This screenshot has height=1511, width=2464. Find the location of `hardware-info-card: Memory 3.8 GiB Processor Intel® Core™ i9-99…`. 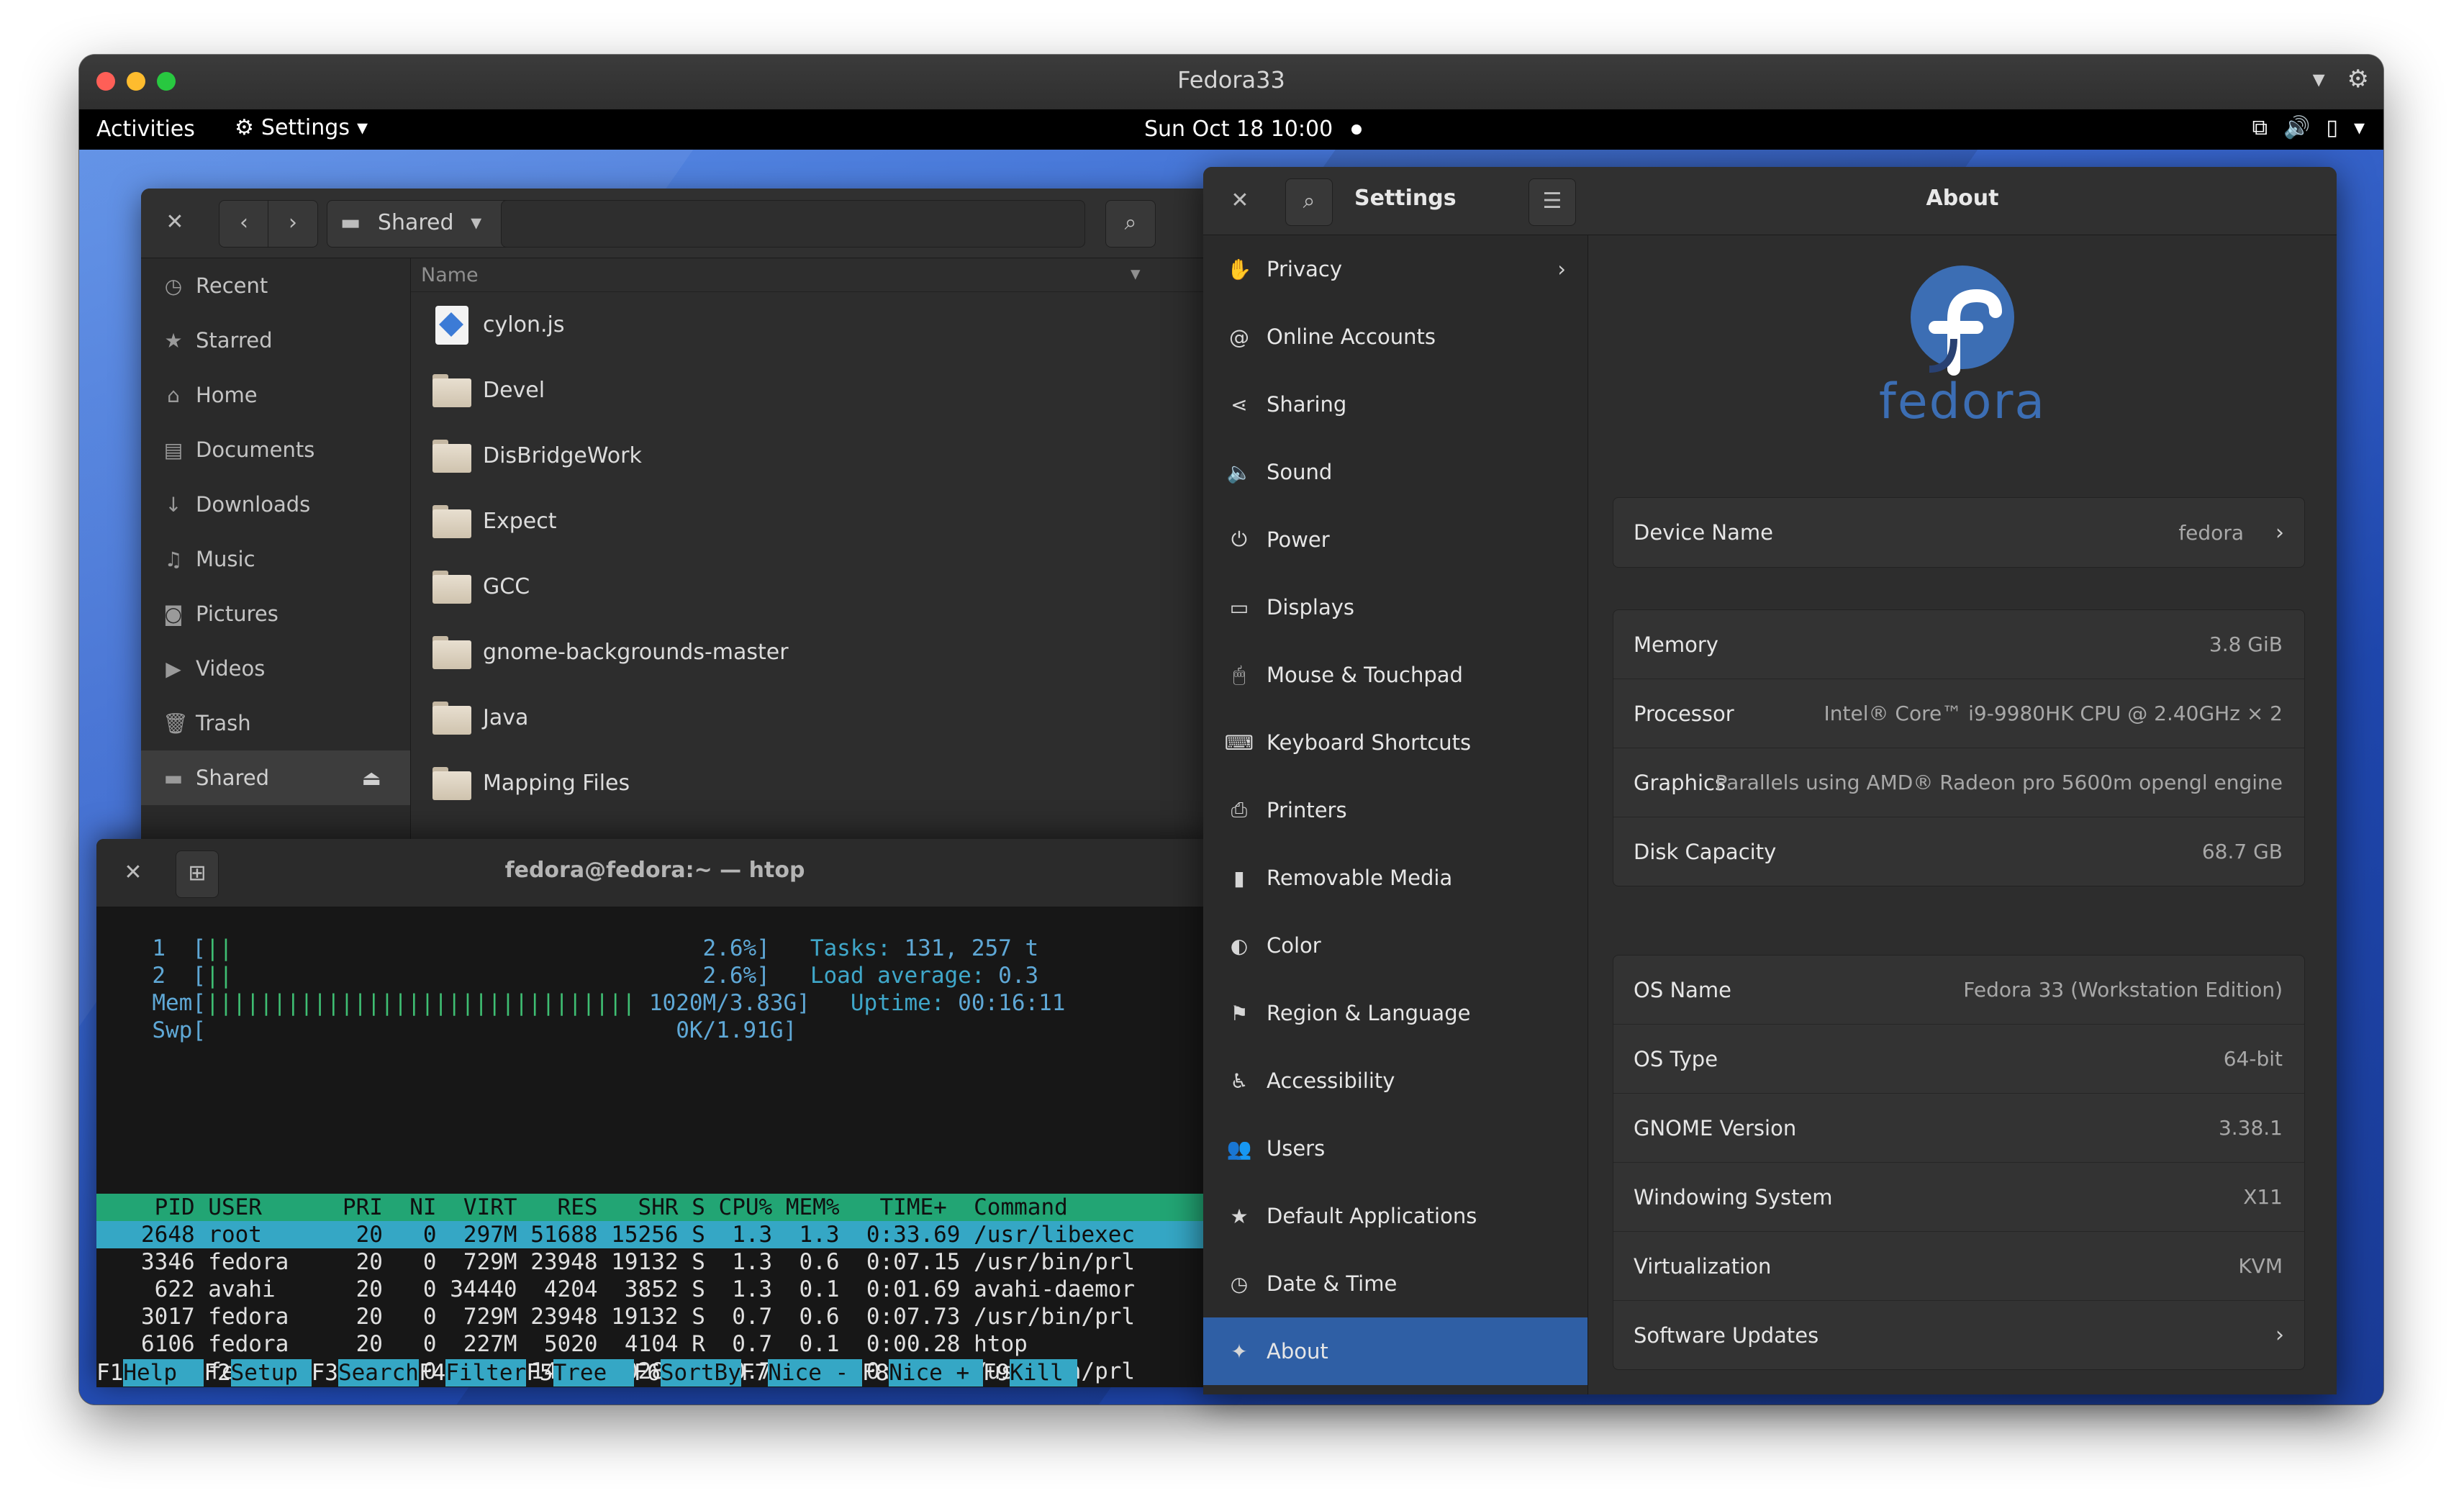

hardware-info-card: Memory 3.8 GiB Processor Intel® Core™ i9-99… is located at coordinates (1959, 747).